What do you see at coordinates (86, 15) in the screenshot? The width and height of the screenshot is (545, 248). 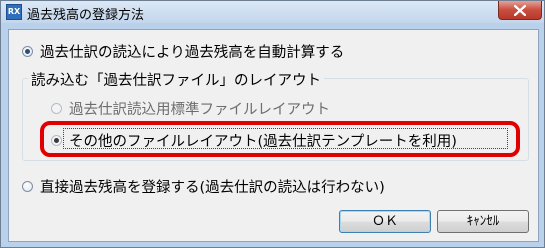 I see `window-title: 過去残高の登録方法` at bounding box center [86, 15].